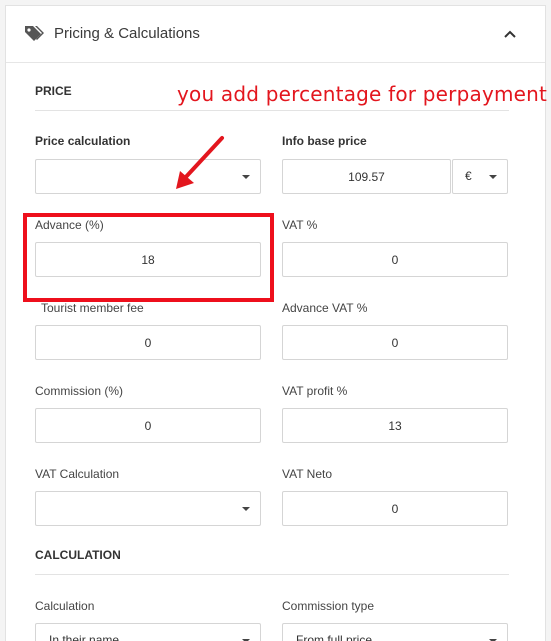 This screenshot has height=641, width=551. I want to click on annotation-highlight-box, so click(148, 257).